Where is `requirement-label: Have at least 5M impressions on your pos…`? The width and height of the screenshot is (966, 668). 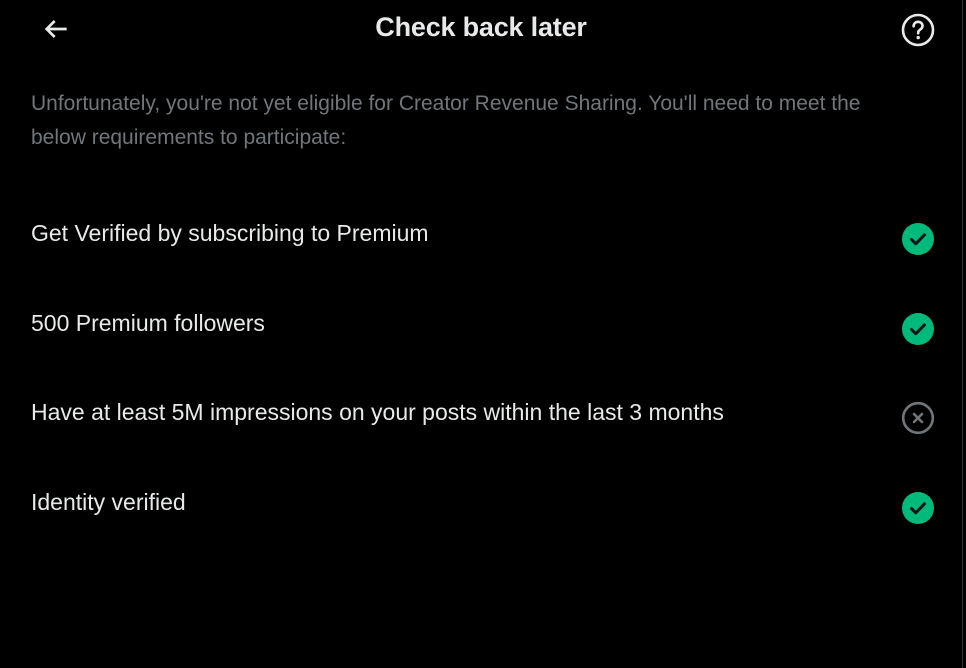 requirement-label: Have at least 5M impressions on your pos… is located at coordinates (377, 412).